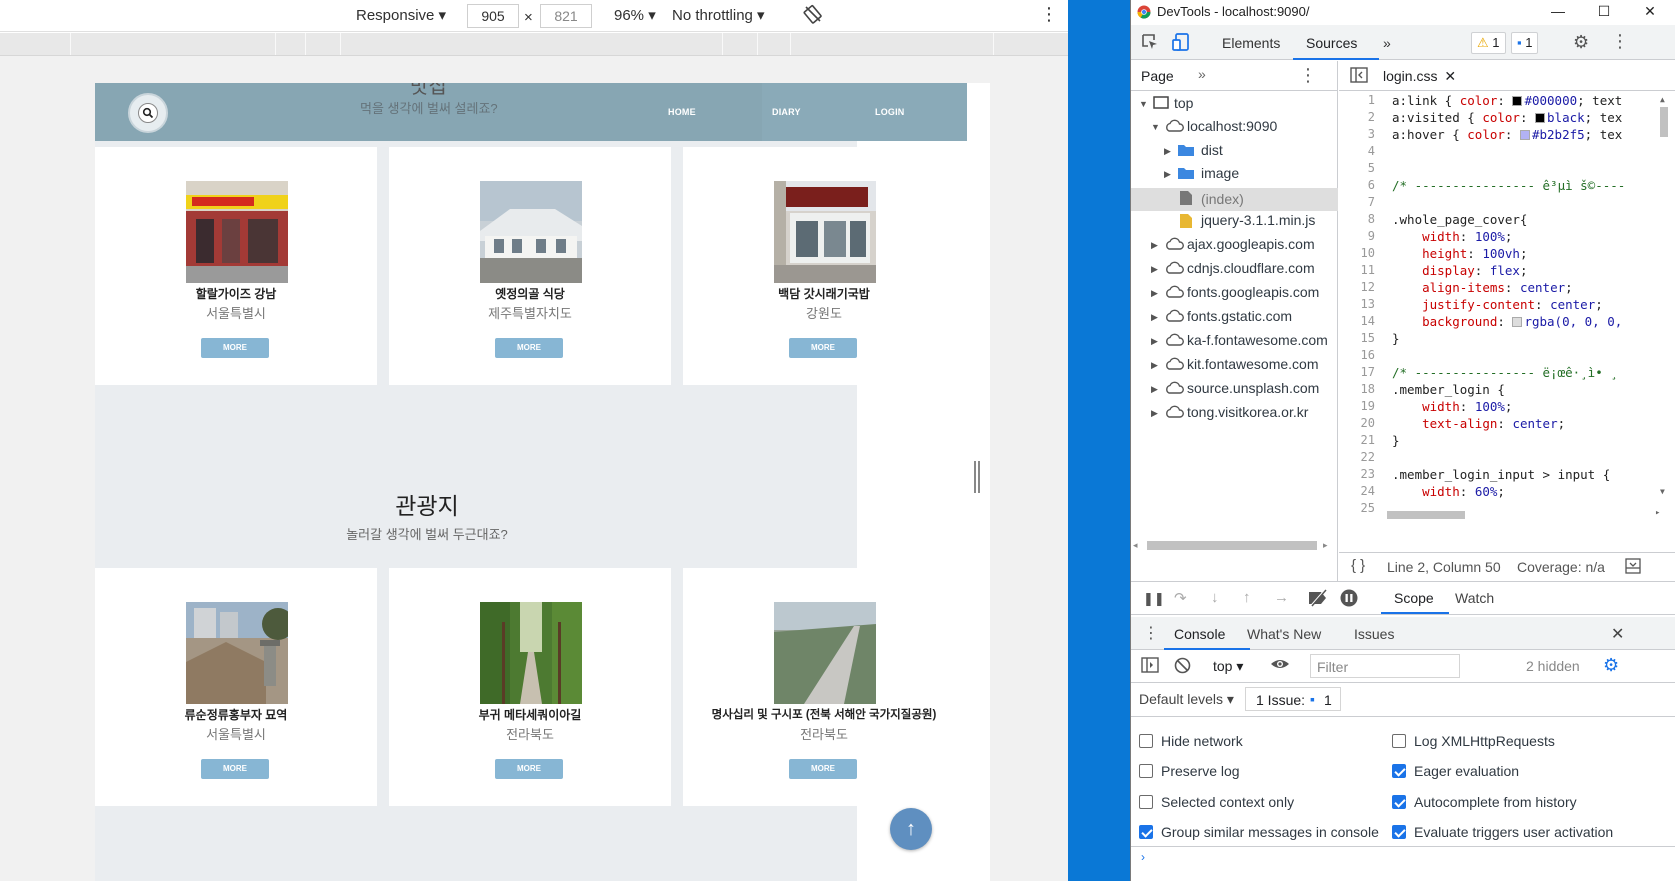 Image resolution: width=1675 pixels, height=881 pixels. What do you see at coordinates (1414, 598) in the screenshot?
I see `tab-scope: Scope` at bounding box center [1414, 598].